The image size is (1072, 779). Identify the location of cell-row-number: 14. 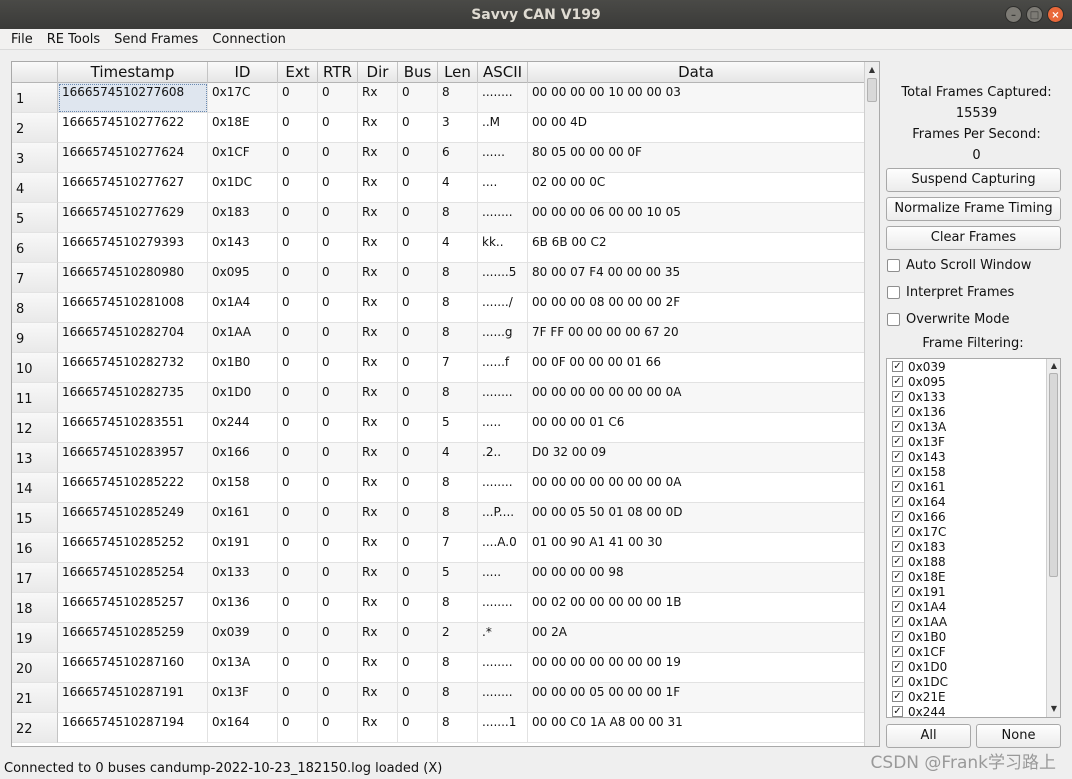
(35, 488).